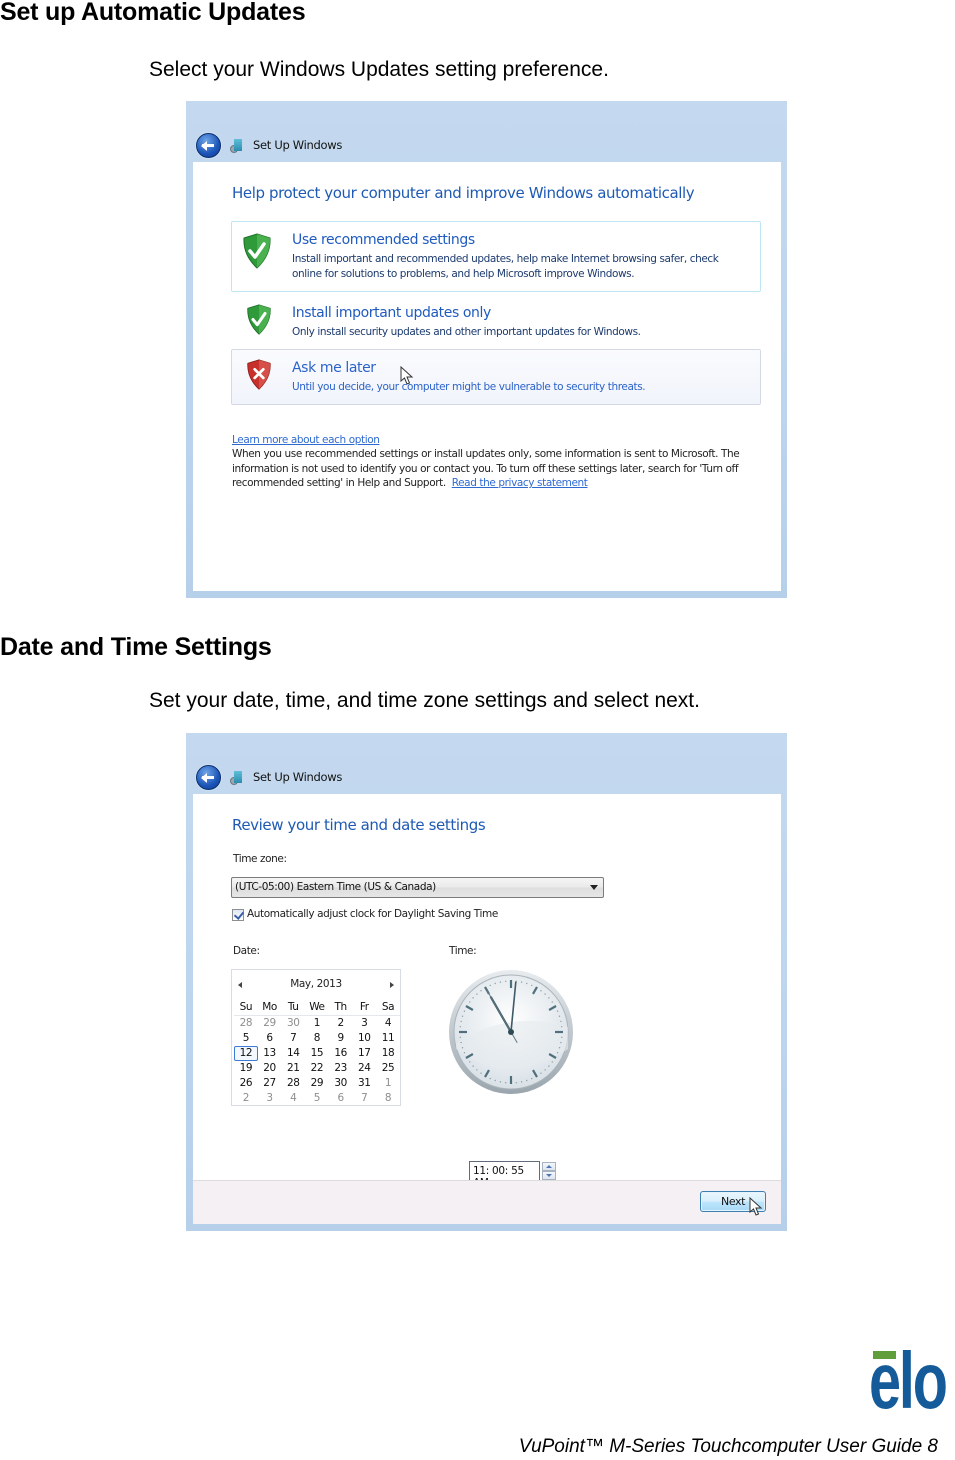  What do you see at coordinates (463, 951) in the screenshot?
I see `time-label: Time:` at bounding box center [463, 951].